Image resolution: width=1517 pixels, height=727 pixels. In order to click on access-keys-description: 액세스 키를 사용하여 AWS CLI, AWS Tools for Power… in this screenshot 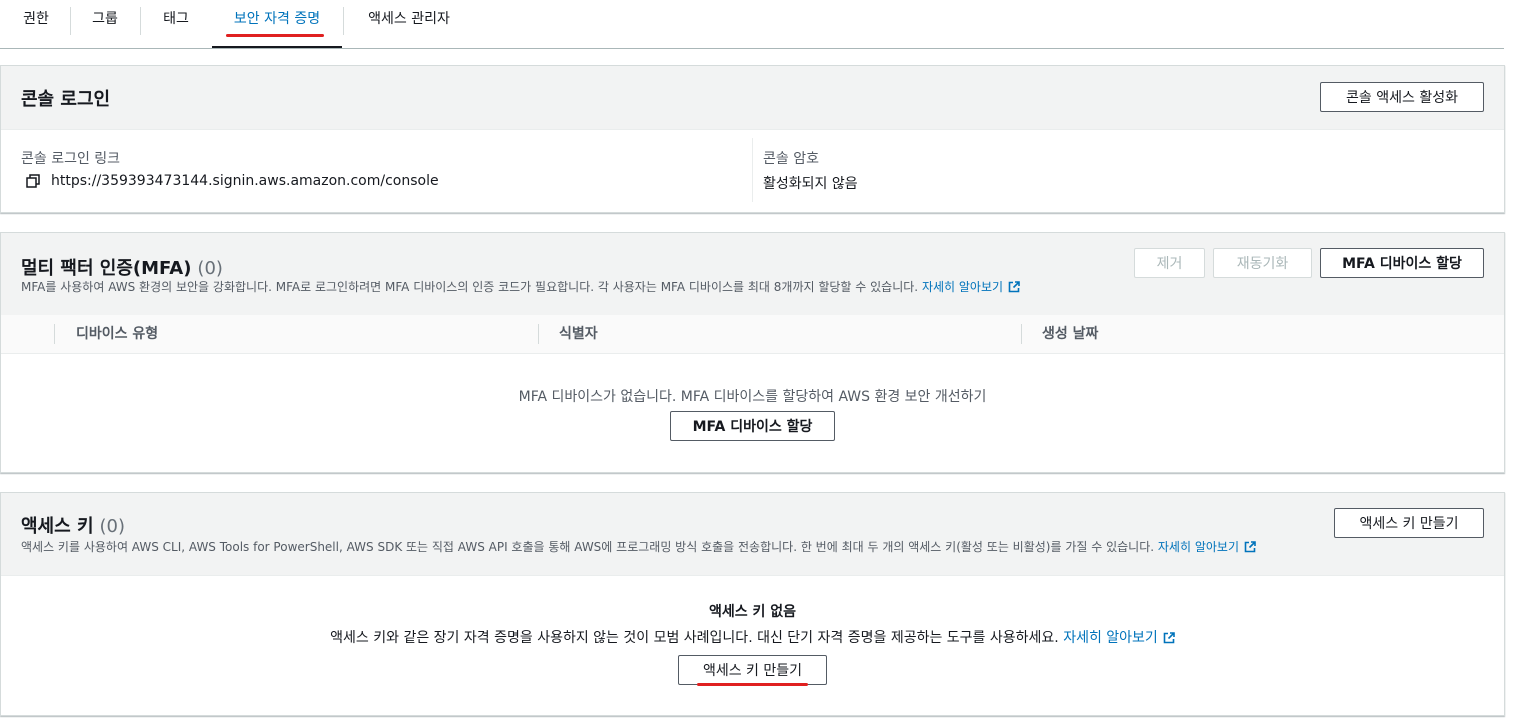, I will do `click(638, 546)`.